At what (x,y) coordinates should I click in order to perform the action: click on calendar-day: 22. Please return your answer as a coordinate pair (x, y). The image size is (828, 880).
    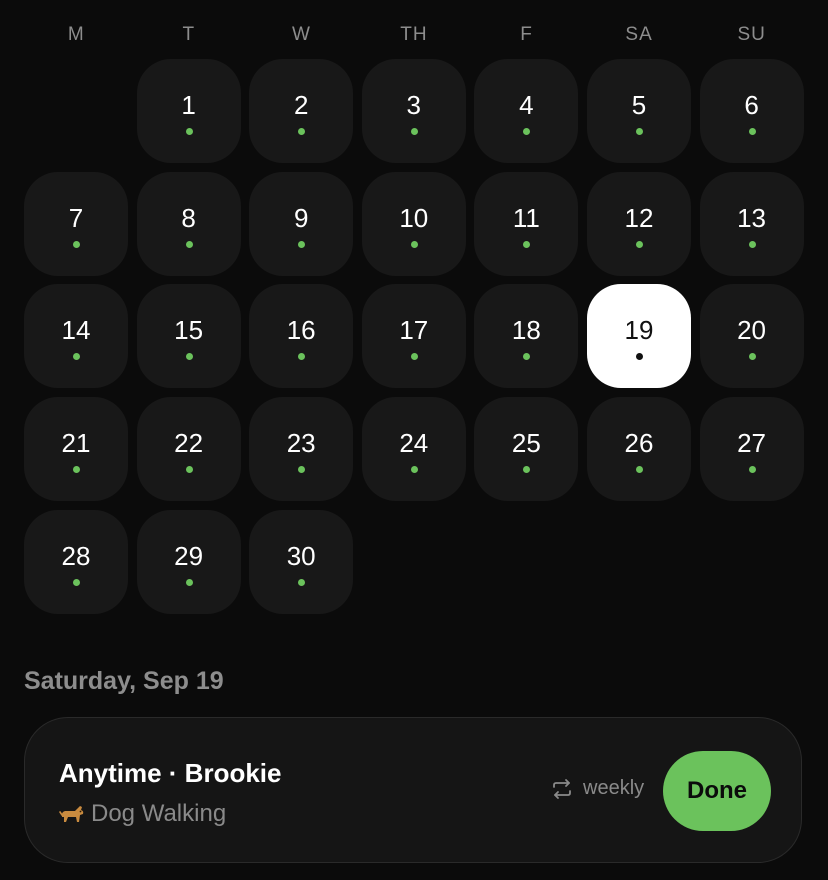
    Looking at the image, I should click on (188, 449).